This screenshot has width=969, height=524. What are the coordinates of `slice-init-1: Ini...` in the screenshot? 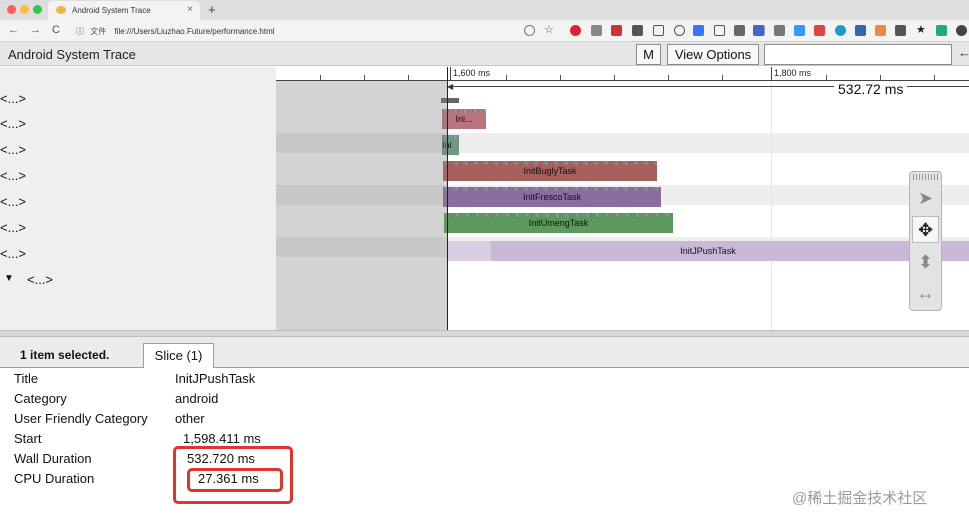 It's located at (464, 119).